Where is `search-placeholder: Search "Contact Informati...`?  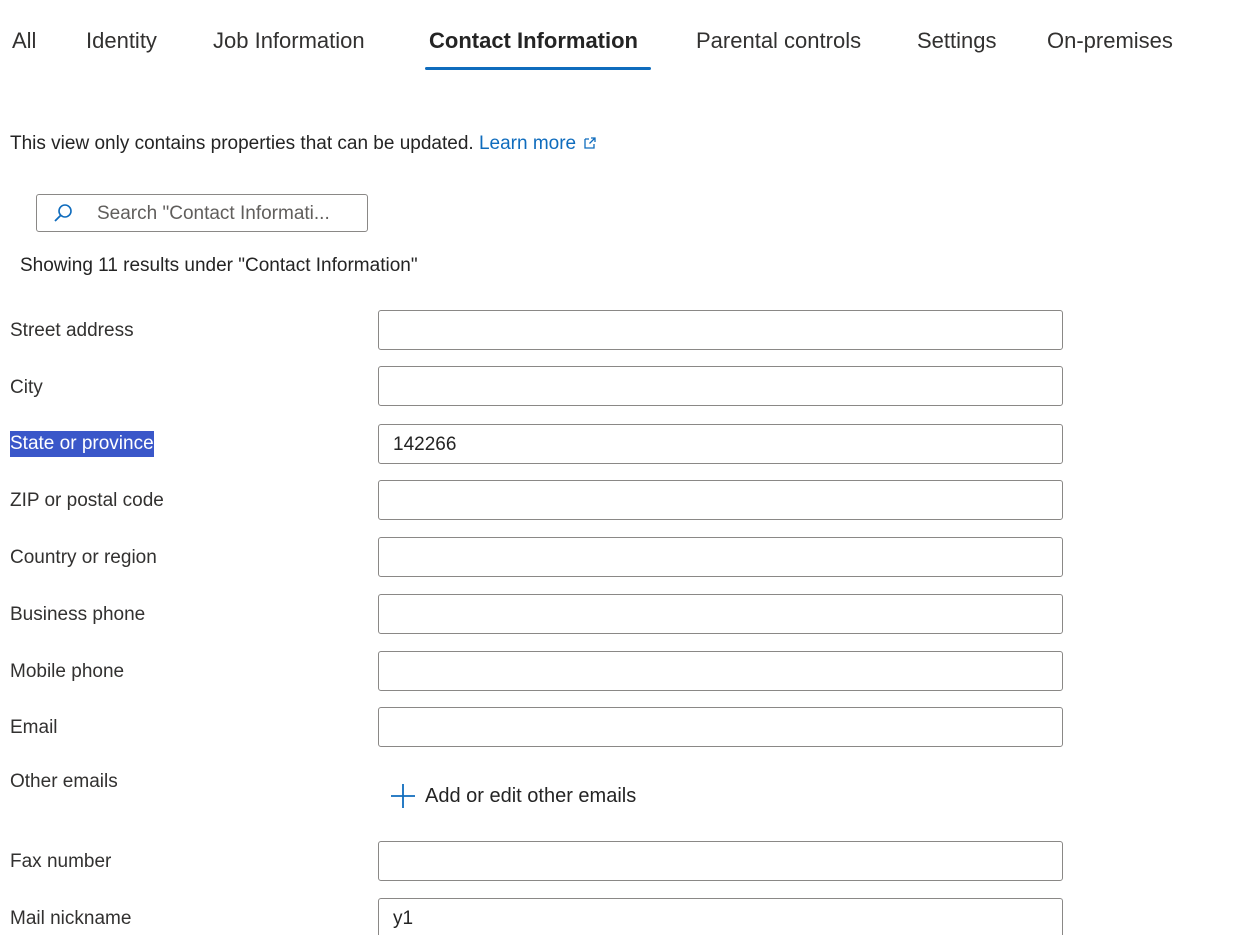 search-placeholder: Search "Contact Informati... is located at coordinates (213, 213).